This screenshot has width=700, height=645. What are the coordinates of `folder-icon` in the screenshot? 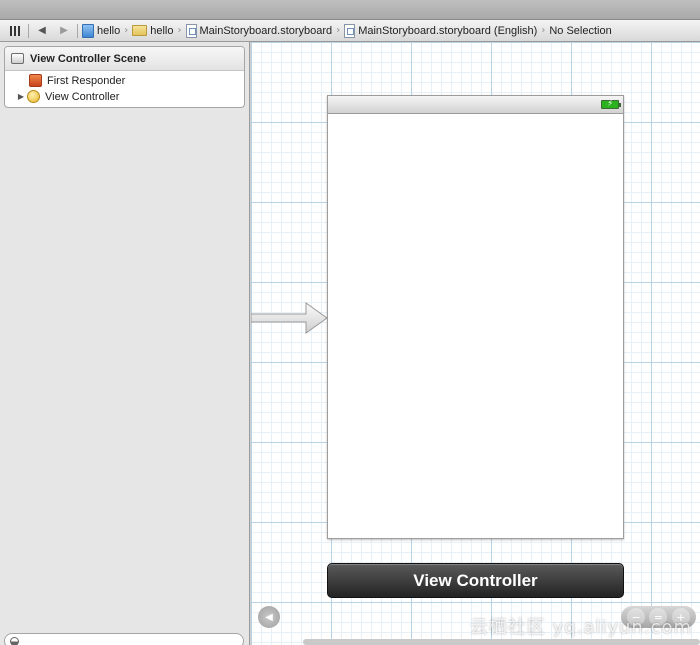 It's located at (140, 30).